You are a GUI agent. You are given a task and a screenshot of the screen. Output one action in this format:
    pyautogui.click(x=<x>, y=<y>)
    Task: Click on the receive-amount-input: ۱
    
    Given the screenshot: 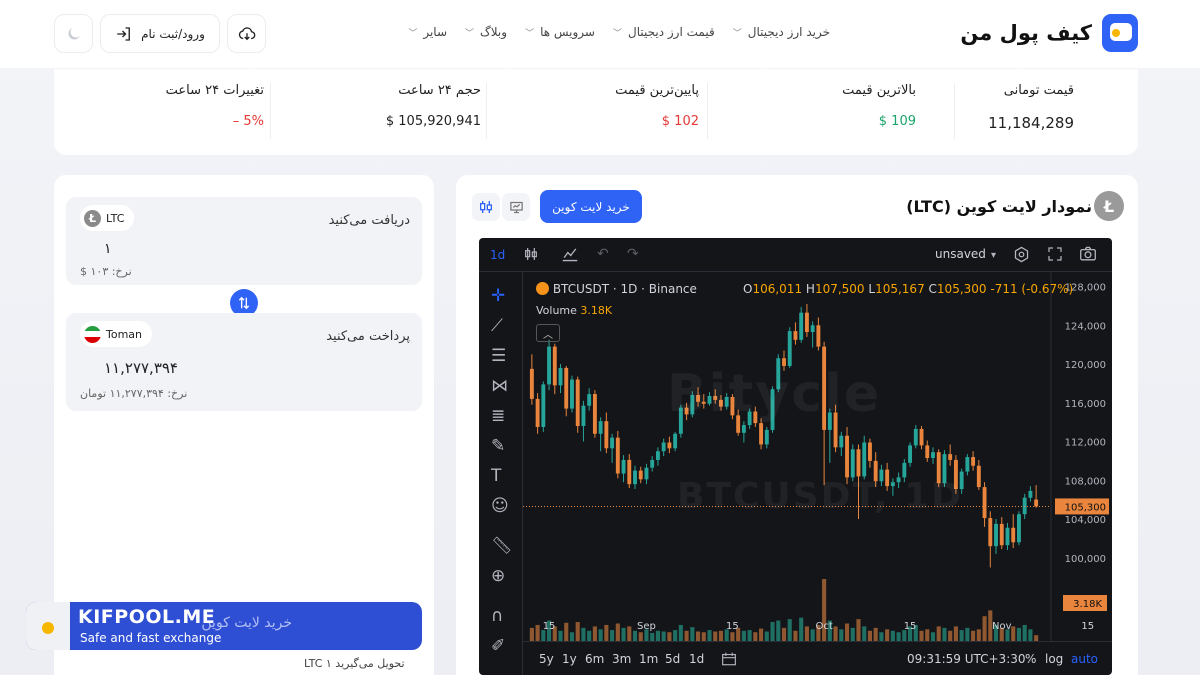 What is the action you would take?
    pyautogui.click(x=108, y=249)
    